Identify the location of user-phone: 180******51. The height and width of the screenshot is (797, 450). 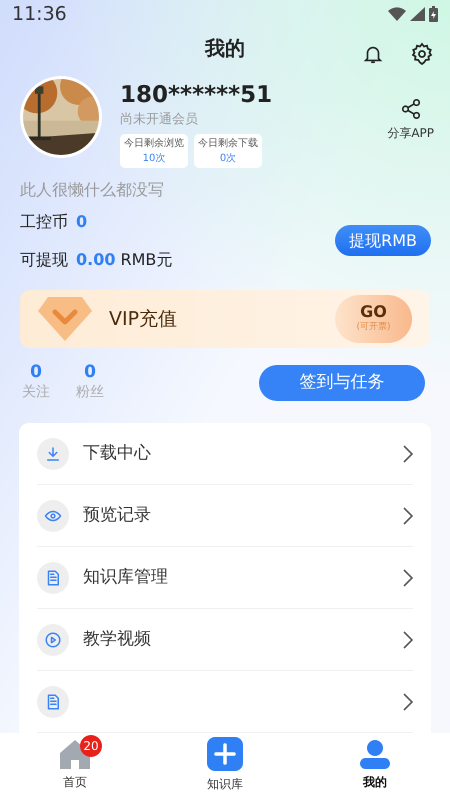
(196, 95).